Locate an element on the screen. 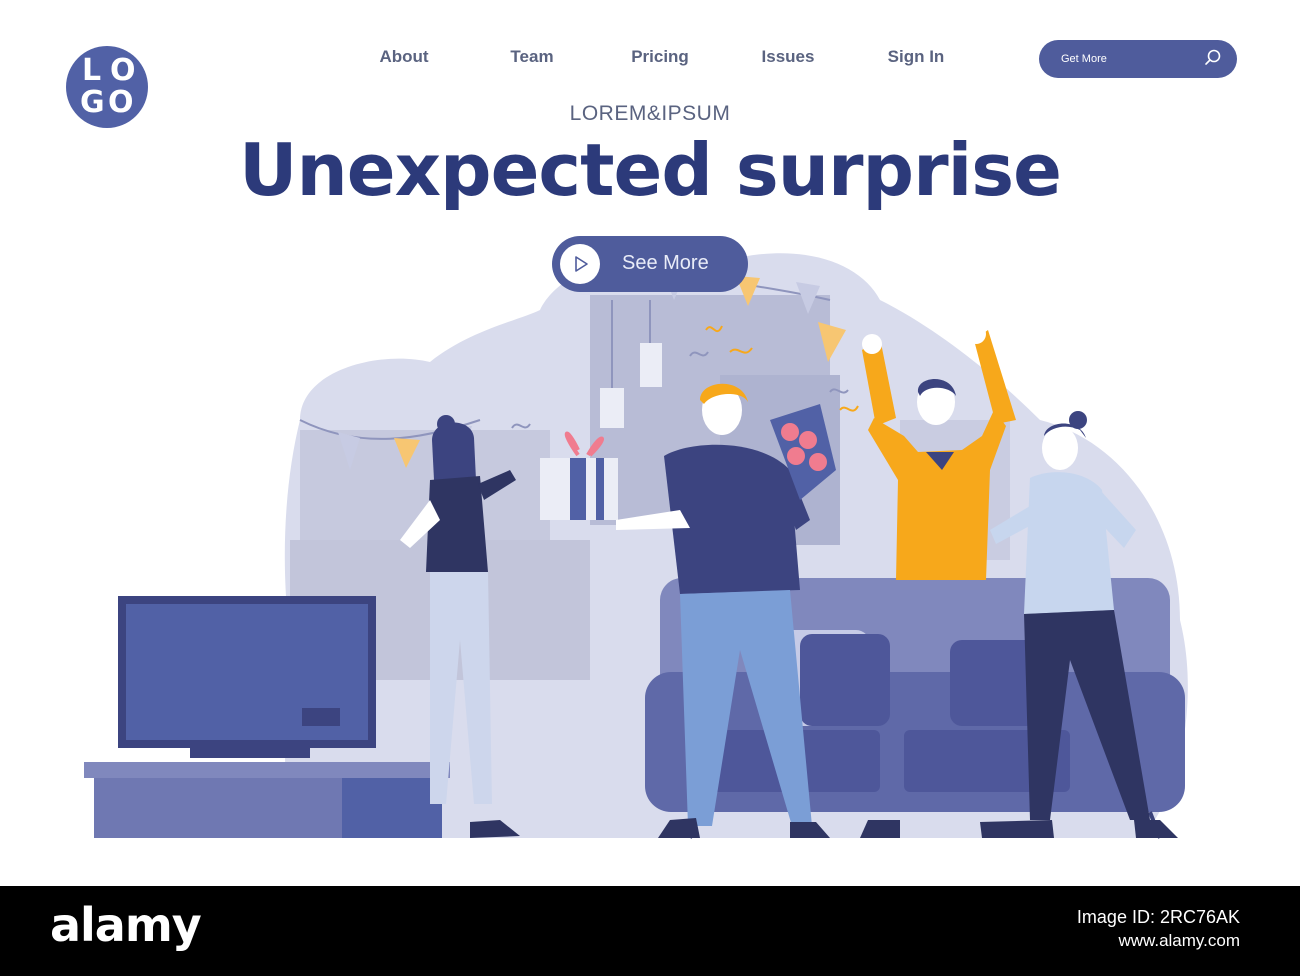 The height and width of the screenshot is (976, 1300). logo-letter: L is located at coordinates (92, 70).